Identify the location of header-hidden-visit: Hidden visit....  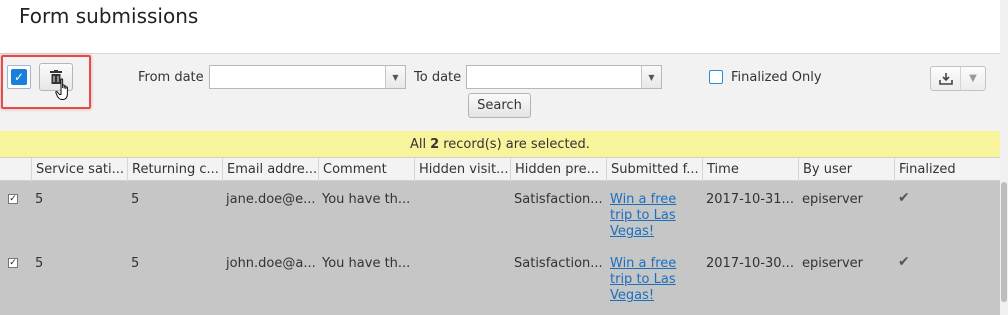
(462, 170).